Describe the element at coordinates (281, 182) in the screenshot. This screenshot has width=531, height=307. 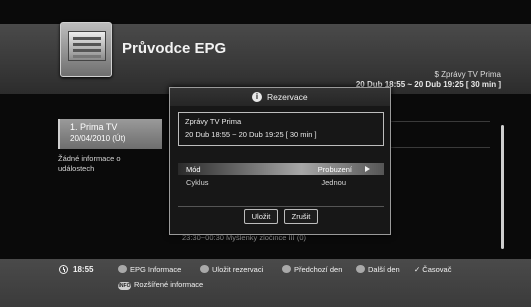
I see `cycle-option: Cyklus Jednou` at that location.